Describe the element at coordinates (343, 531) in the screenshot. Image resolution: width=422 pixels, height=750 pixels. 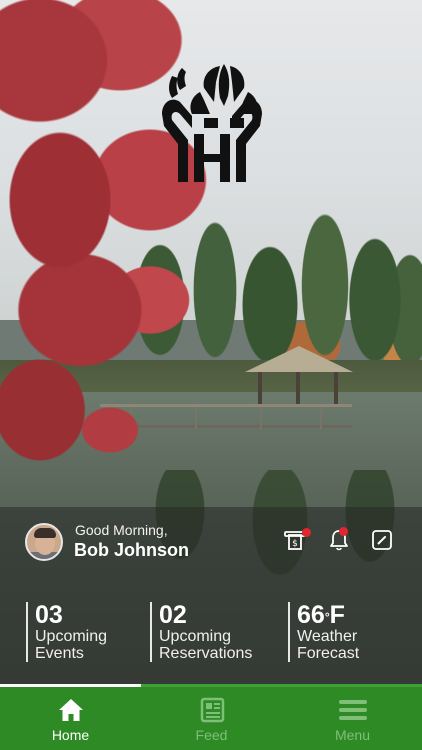
I see `notifications-alert-dot` at that location.